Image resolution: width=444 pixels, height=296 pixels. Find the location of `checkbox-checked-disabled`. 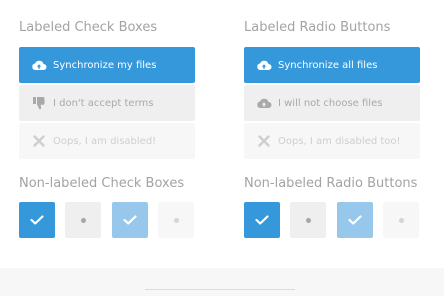

checkbox-checked-disabled is located at coordinates (130, 220).